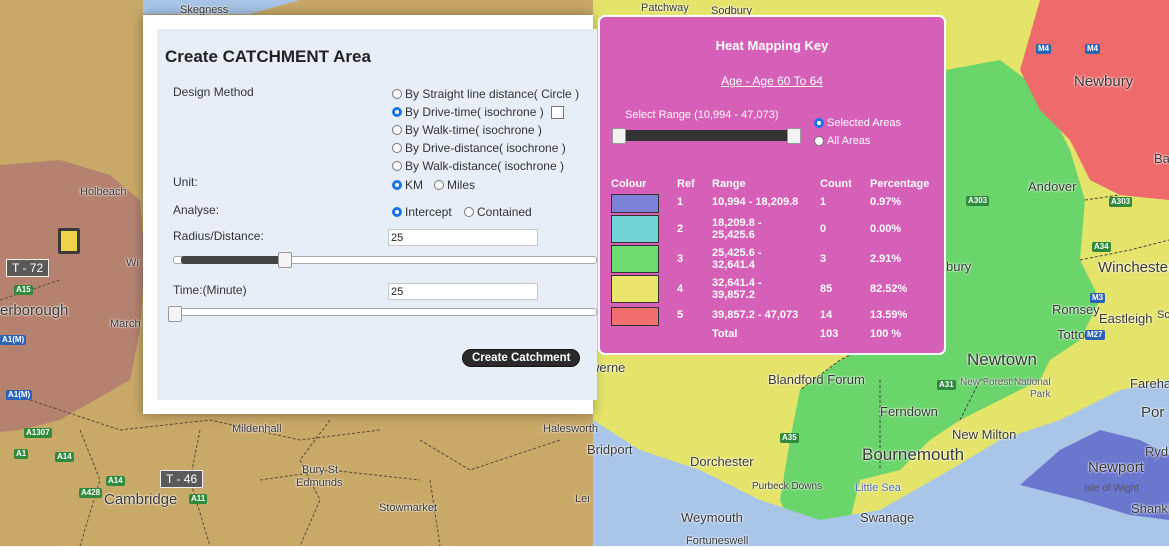  I want to click on legend-count-2: 0, so click(823, 229).